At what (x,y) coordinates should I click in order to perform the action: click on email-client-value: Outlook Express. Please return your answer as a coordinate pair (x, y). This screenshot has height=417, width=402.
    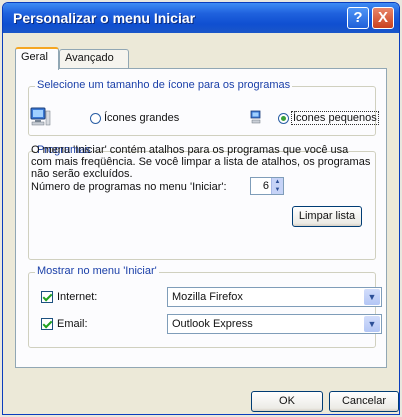
    Looking at the image, I should click on (212, 324).